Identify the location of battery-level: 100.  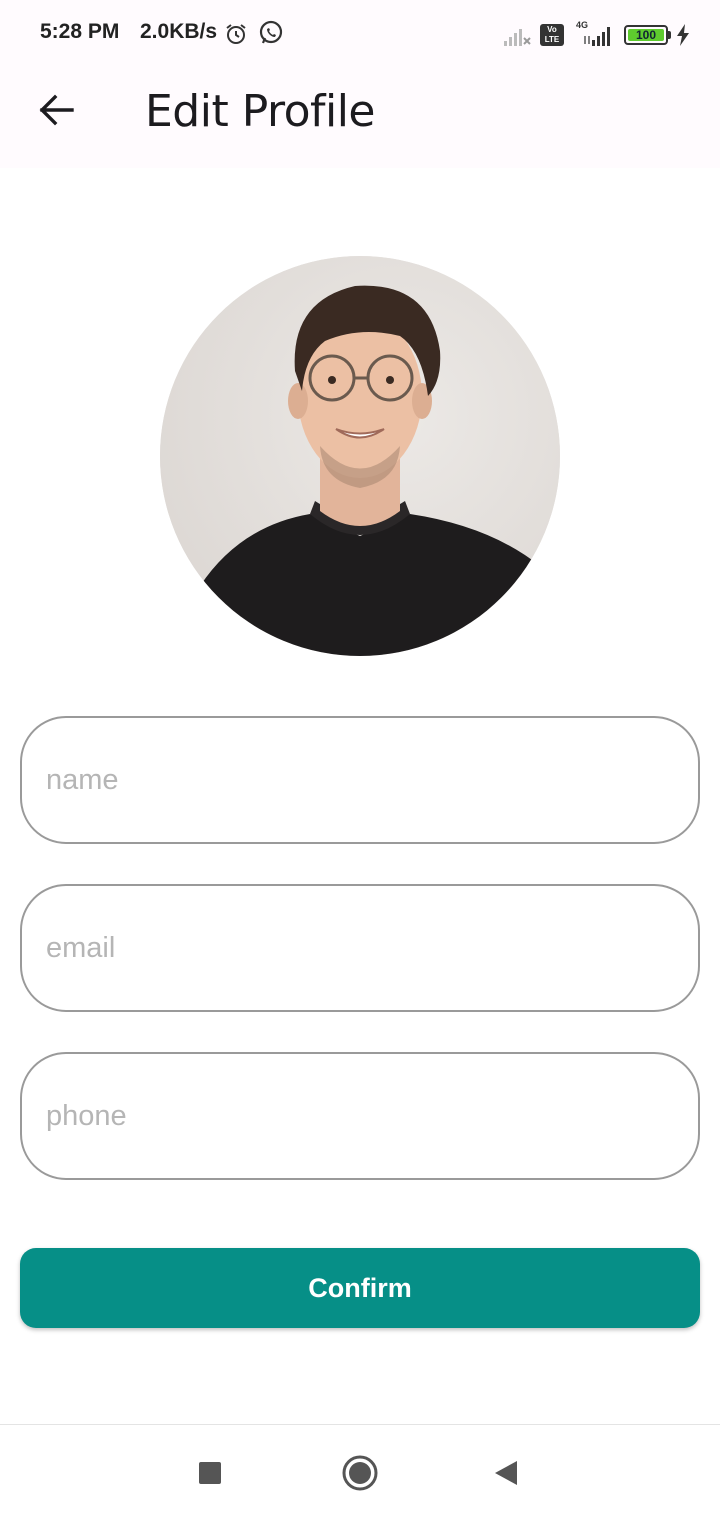
(646, 35).